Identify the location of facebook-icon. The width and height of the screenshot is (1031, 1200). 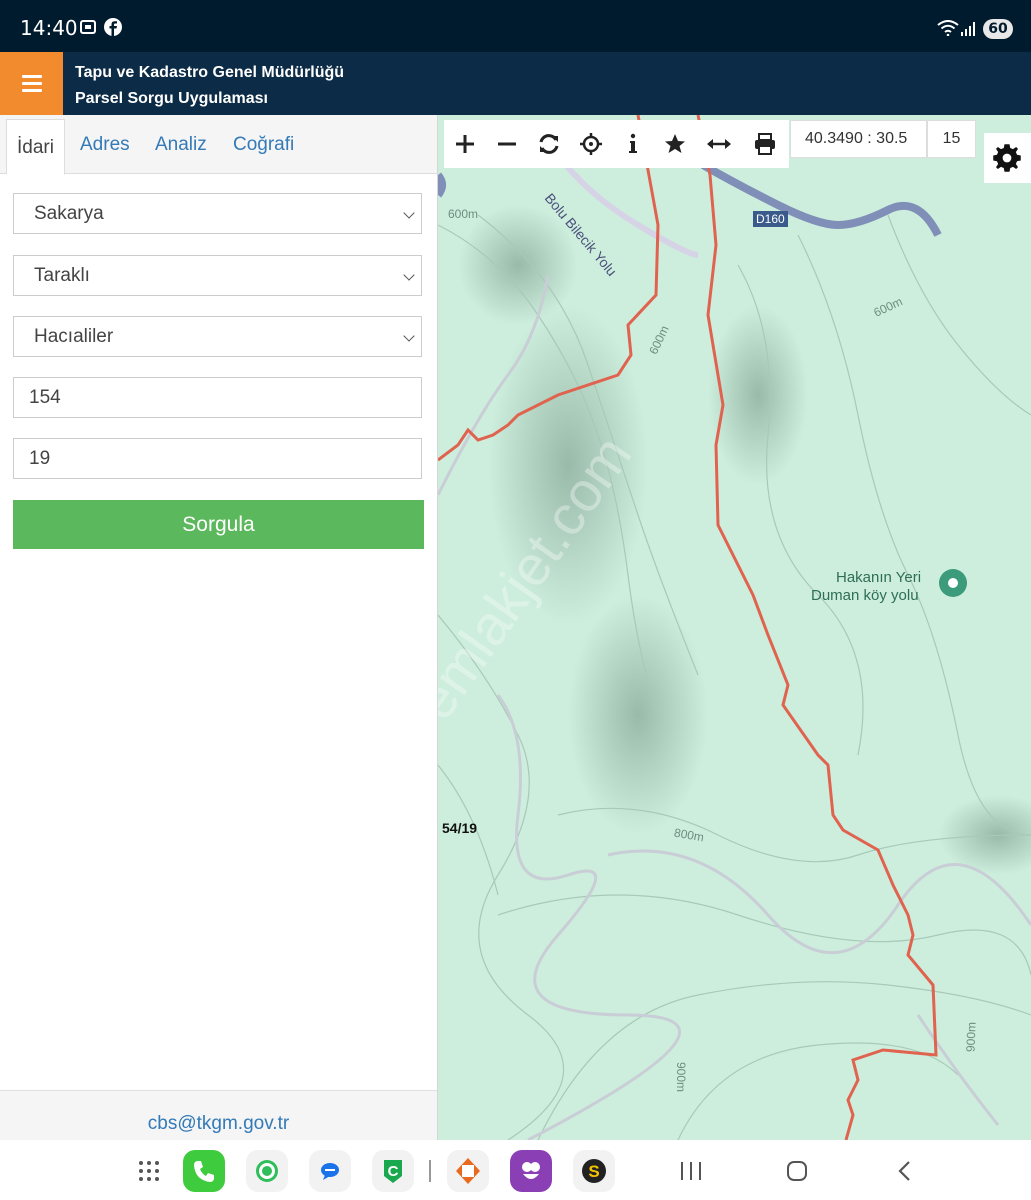
(114, 27).